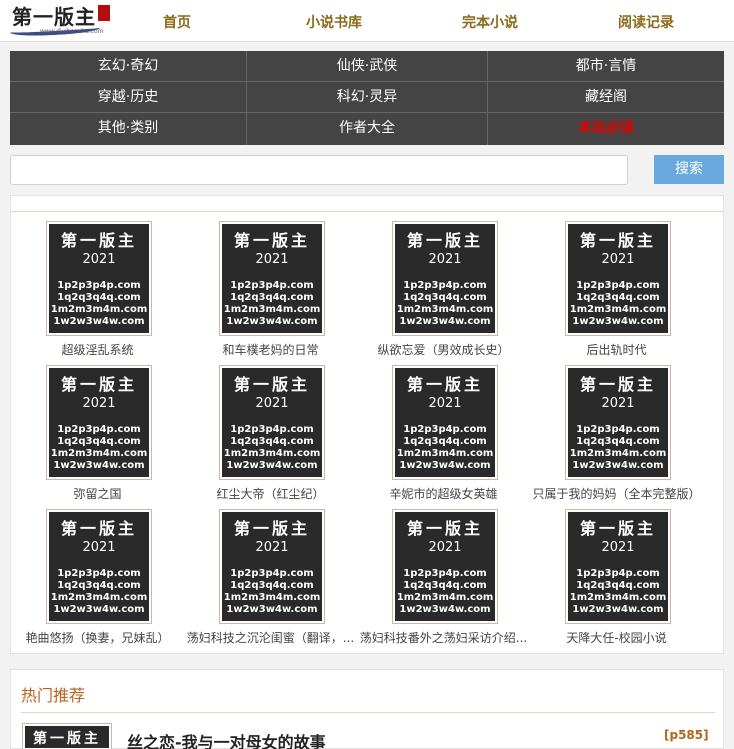 This screenshot has width=734, height=749. I want to click on category-item: 科幻·灵异, so click(367, 97).